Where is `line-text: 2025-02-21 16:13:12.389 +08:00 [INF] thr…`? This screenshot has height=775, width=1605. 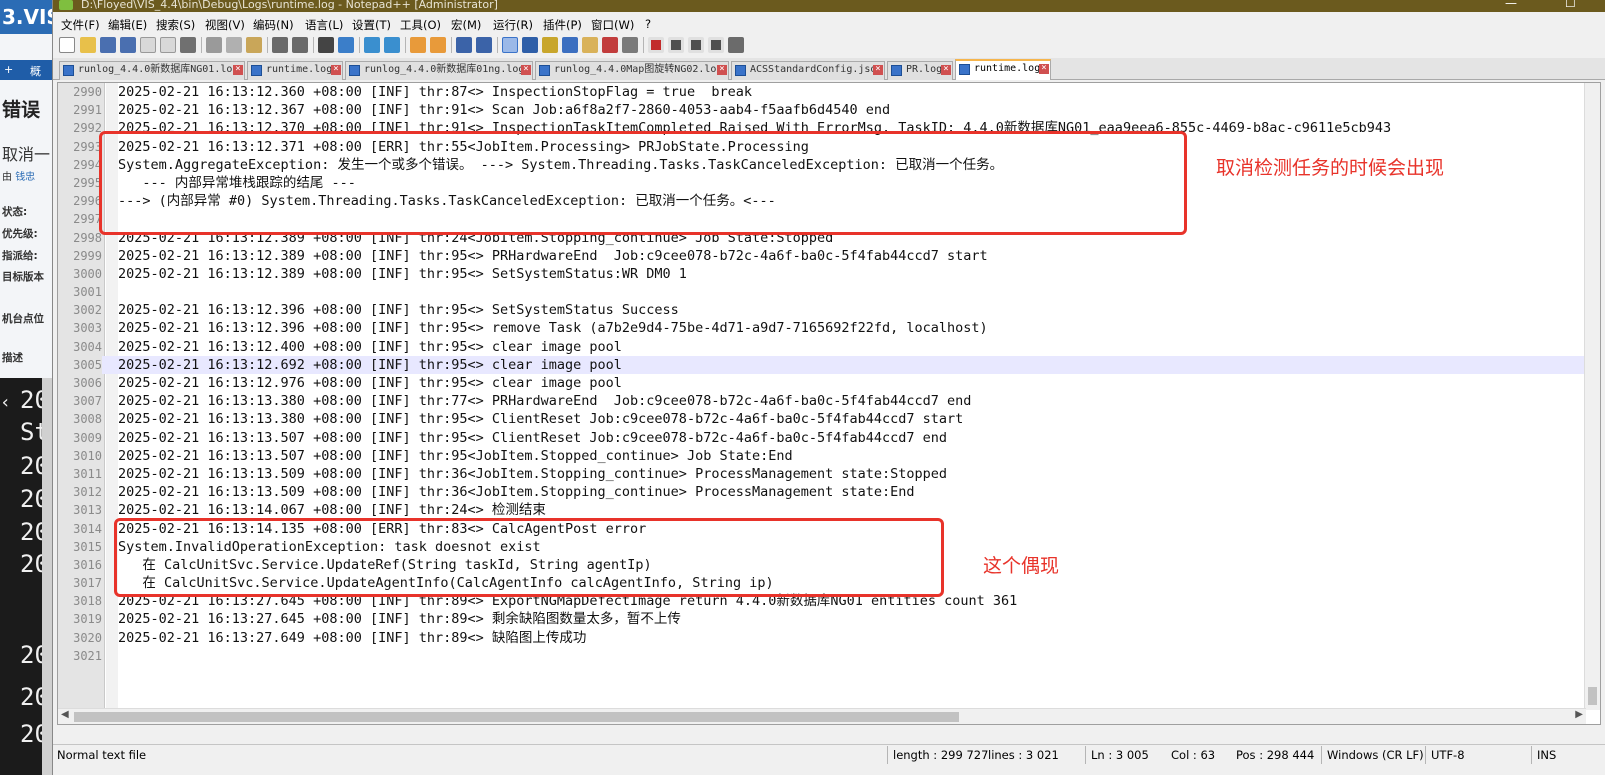
line-text: 2025-02-21 16:13:12.389 +08:00 [INF] thr… is located at coordinates (553, 256).